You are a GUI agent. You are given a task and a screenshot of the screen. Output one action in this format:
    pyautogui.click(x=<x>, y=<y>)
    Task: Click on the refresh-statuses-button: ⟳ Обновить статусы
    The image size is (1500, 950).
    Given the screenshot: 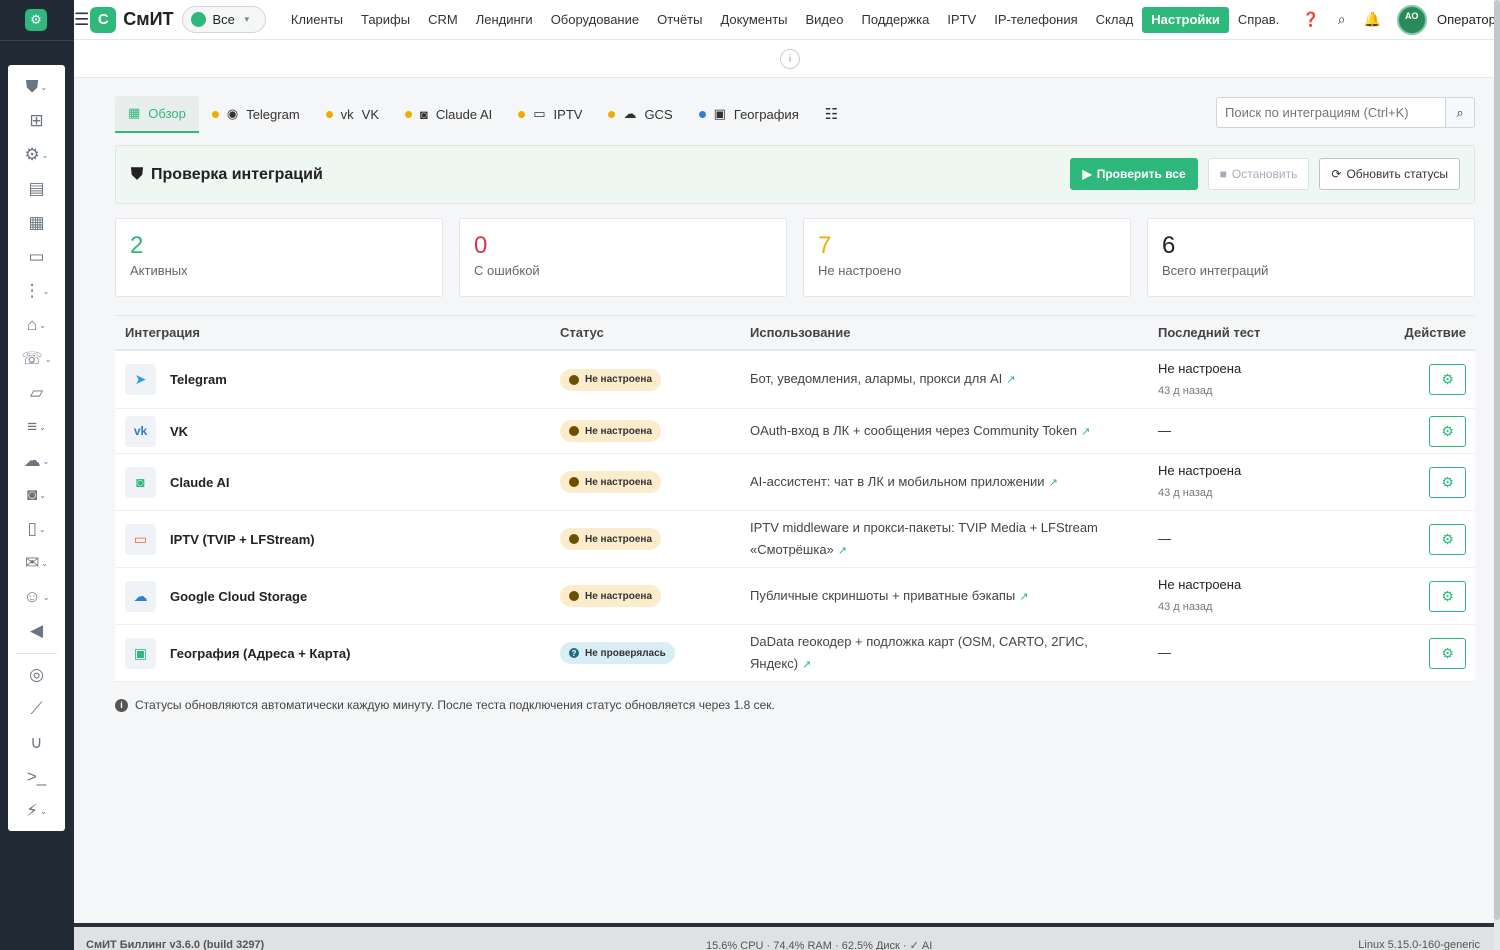 What is the action you would take?
    pyautogui.click(x=1389, y=174)
    